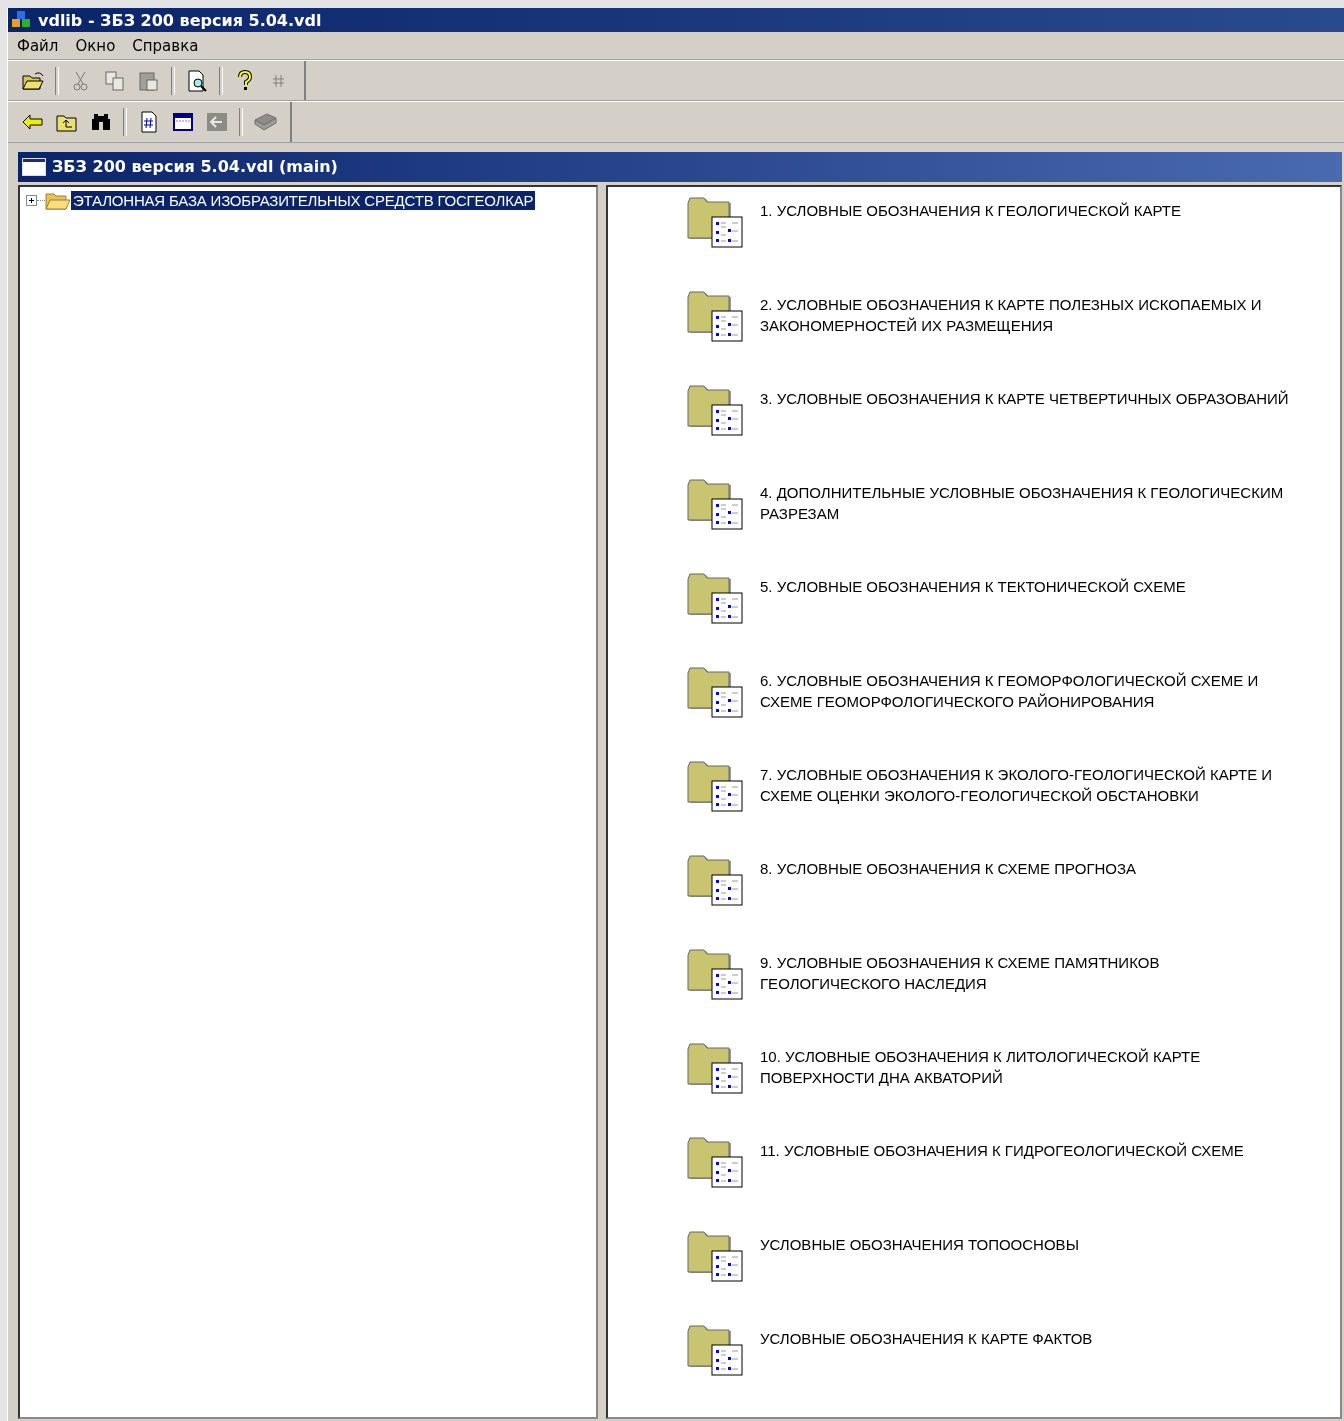 The width and height of the screenshot is (1344, 1421). I want to click on item-label: УСЛОВНЫЕ ОБОЗНАЧЕНИЯ ТОПООСНОВЫ, so click(919, 1244).